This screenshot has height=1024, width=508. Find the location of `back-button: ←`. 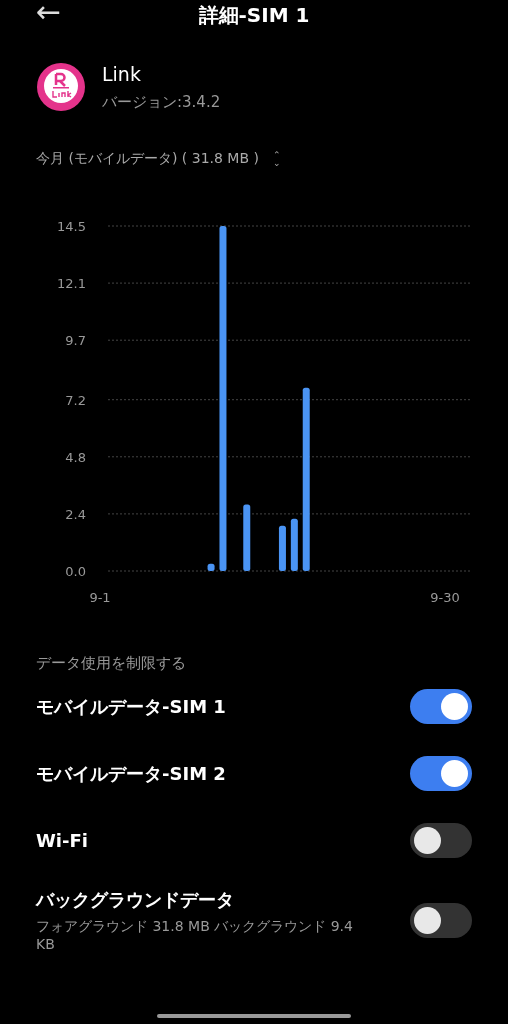

back-button: ← is located at coordinates (49, 15).